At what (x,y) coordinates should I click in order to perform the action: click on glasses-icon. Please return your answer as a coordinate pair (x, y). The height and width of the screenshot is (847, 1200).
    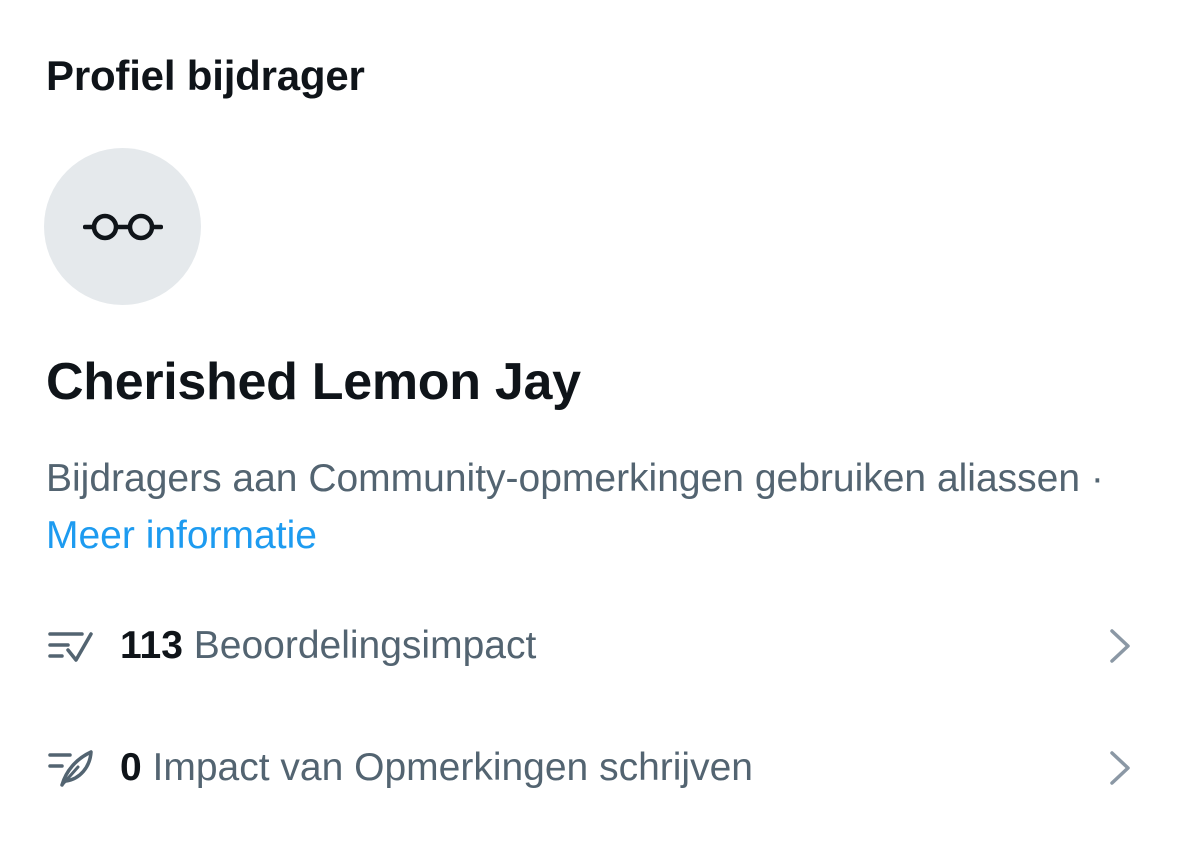
    Looking at the image, I should click on (122, 227).